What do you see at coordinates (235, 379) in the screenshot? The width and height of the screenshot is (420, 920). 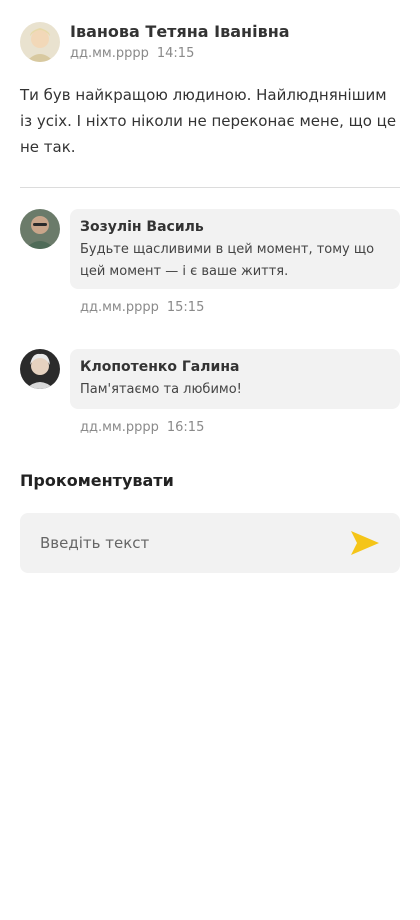 I see `comment-bubble: Клопотенко Галина Пам'ятаємо та любимо!` at bounding box center [235, 379].